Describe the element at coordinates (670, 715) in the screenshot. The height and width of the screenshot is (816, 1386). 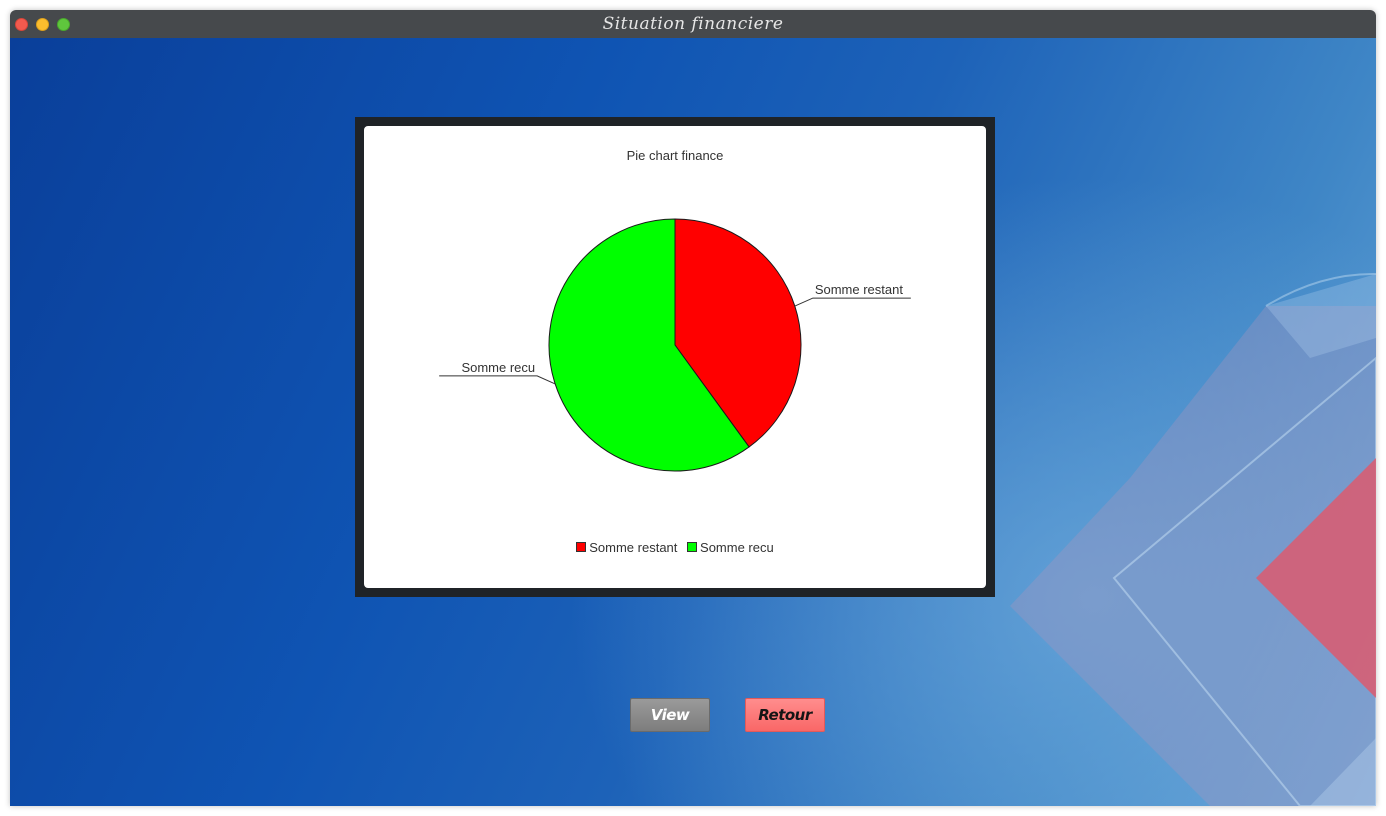
I see `view-button: View` at that location.